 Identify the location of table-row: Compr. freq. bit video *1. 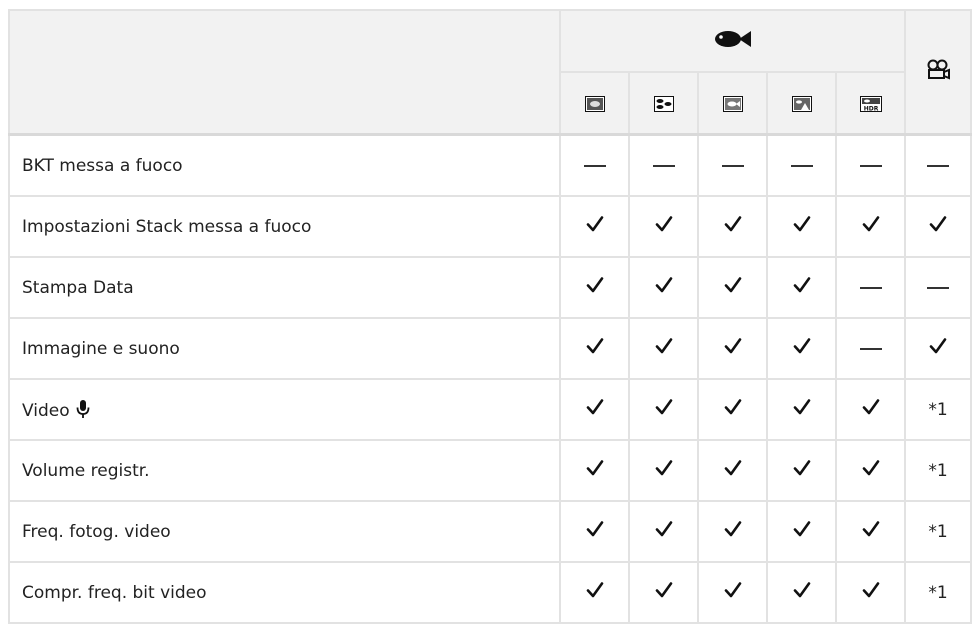
(490, 592).